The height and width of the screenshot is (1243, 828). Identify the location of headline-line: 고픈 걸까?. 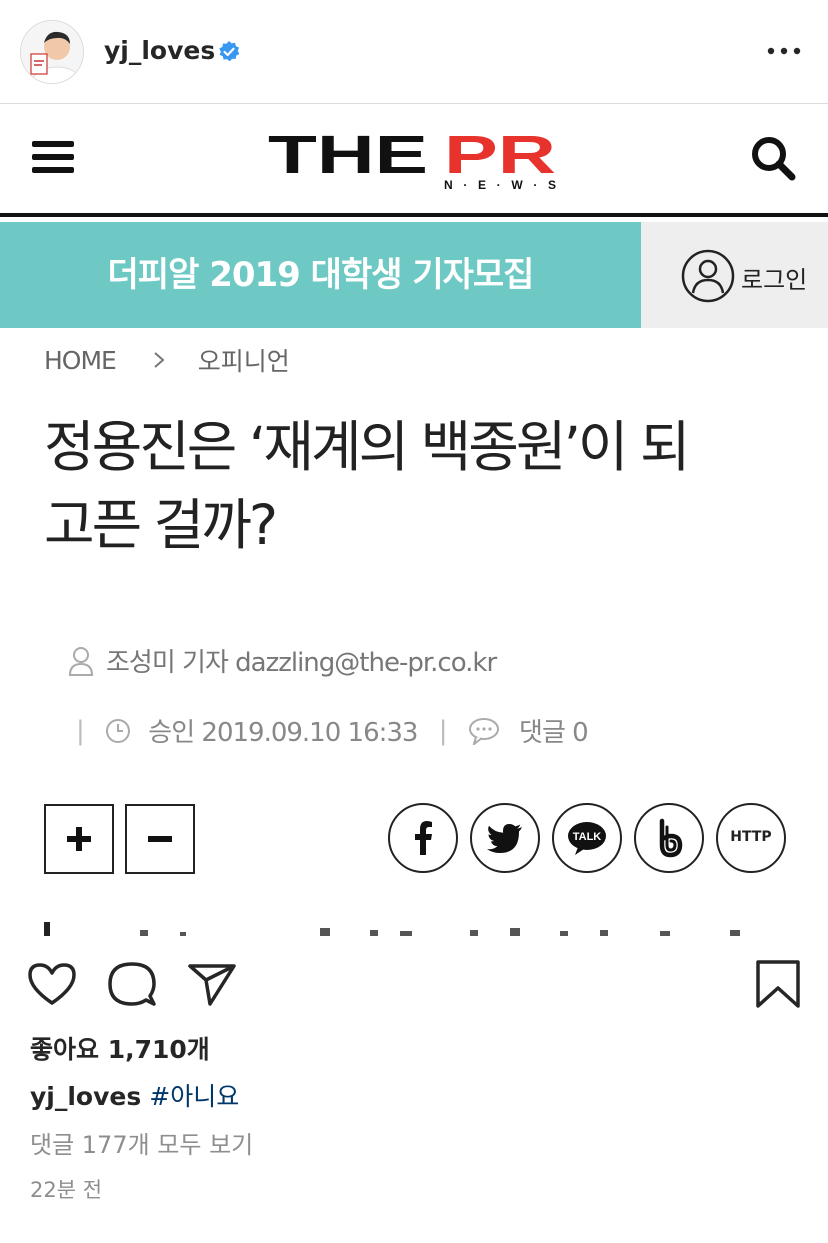
(161, 525).